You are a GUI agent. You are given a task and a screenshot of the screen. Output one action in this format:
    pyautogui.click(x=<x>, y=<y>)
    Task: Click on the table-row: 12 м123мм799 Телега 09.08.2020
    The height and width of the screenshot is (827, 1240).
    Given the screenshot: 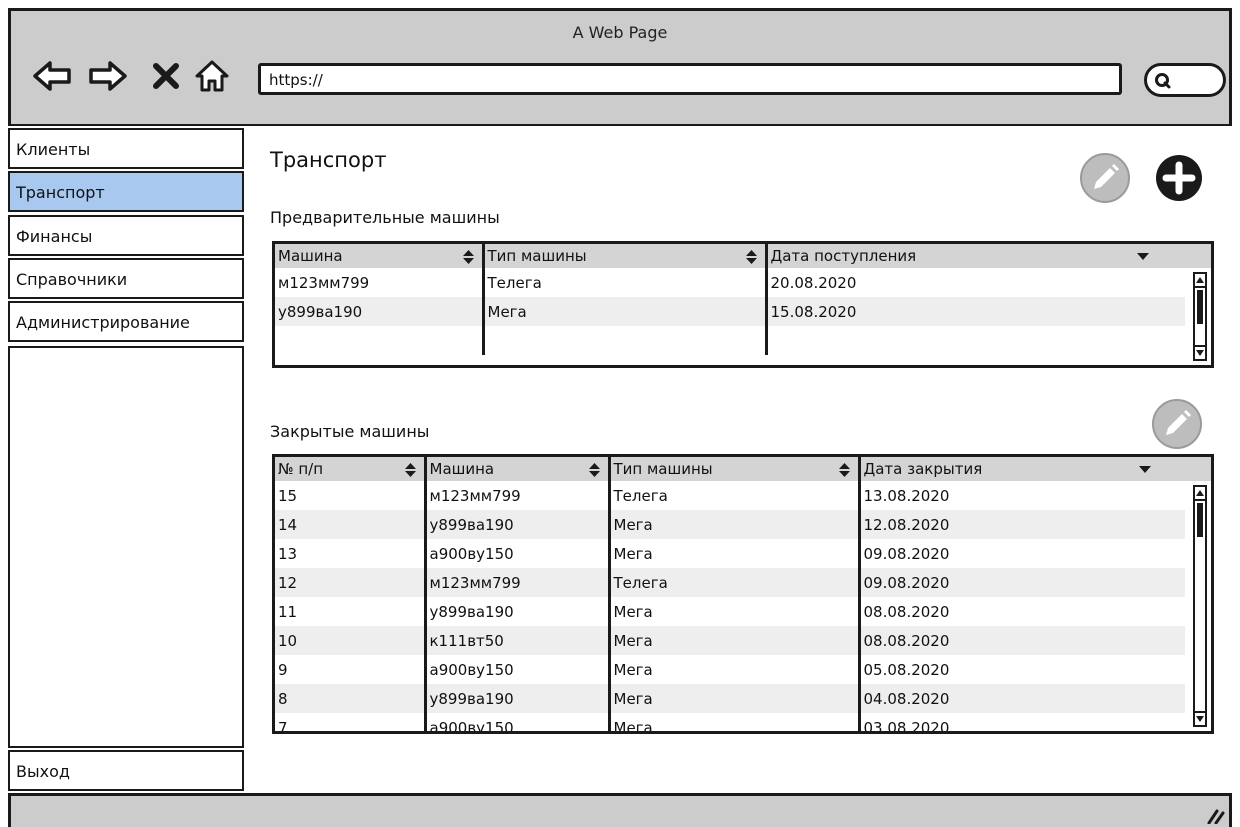 What is the action you would take?
    pyautogui.click(x=743, y=582)
    